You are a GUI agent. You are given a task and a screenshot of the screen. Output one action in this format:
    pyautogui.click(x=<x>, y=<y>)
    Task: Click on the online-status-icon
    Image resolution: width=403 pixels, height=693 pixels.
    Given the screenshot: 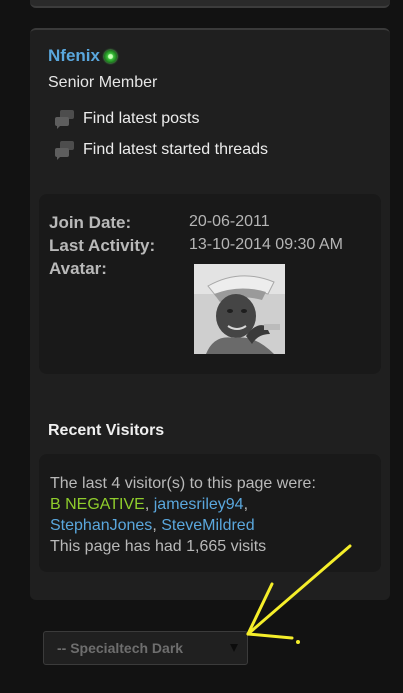 What is the action you would take?
    pyautogui.click(x=110, y=56)
    